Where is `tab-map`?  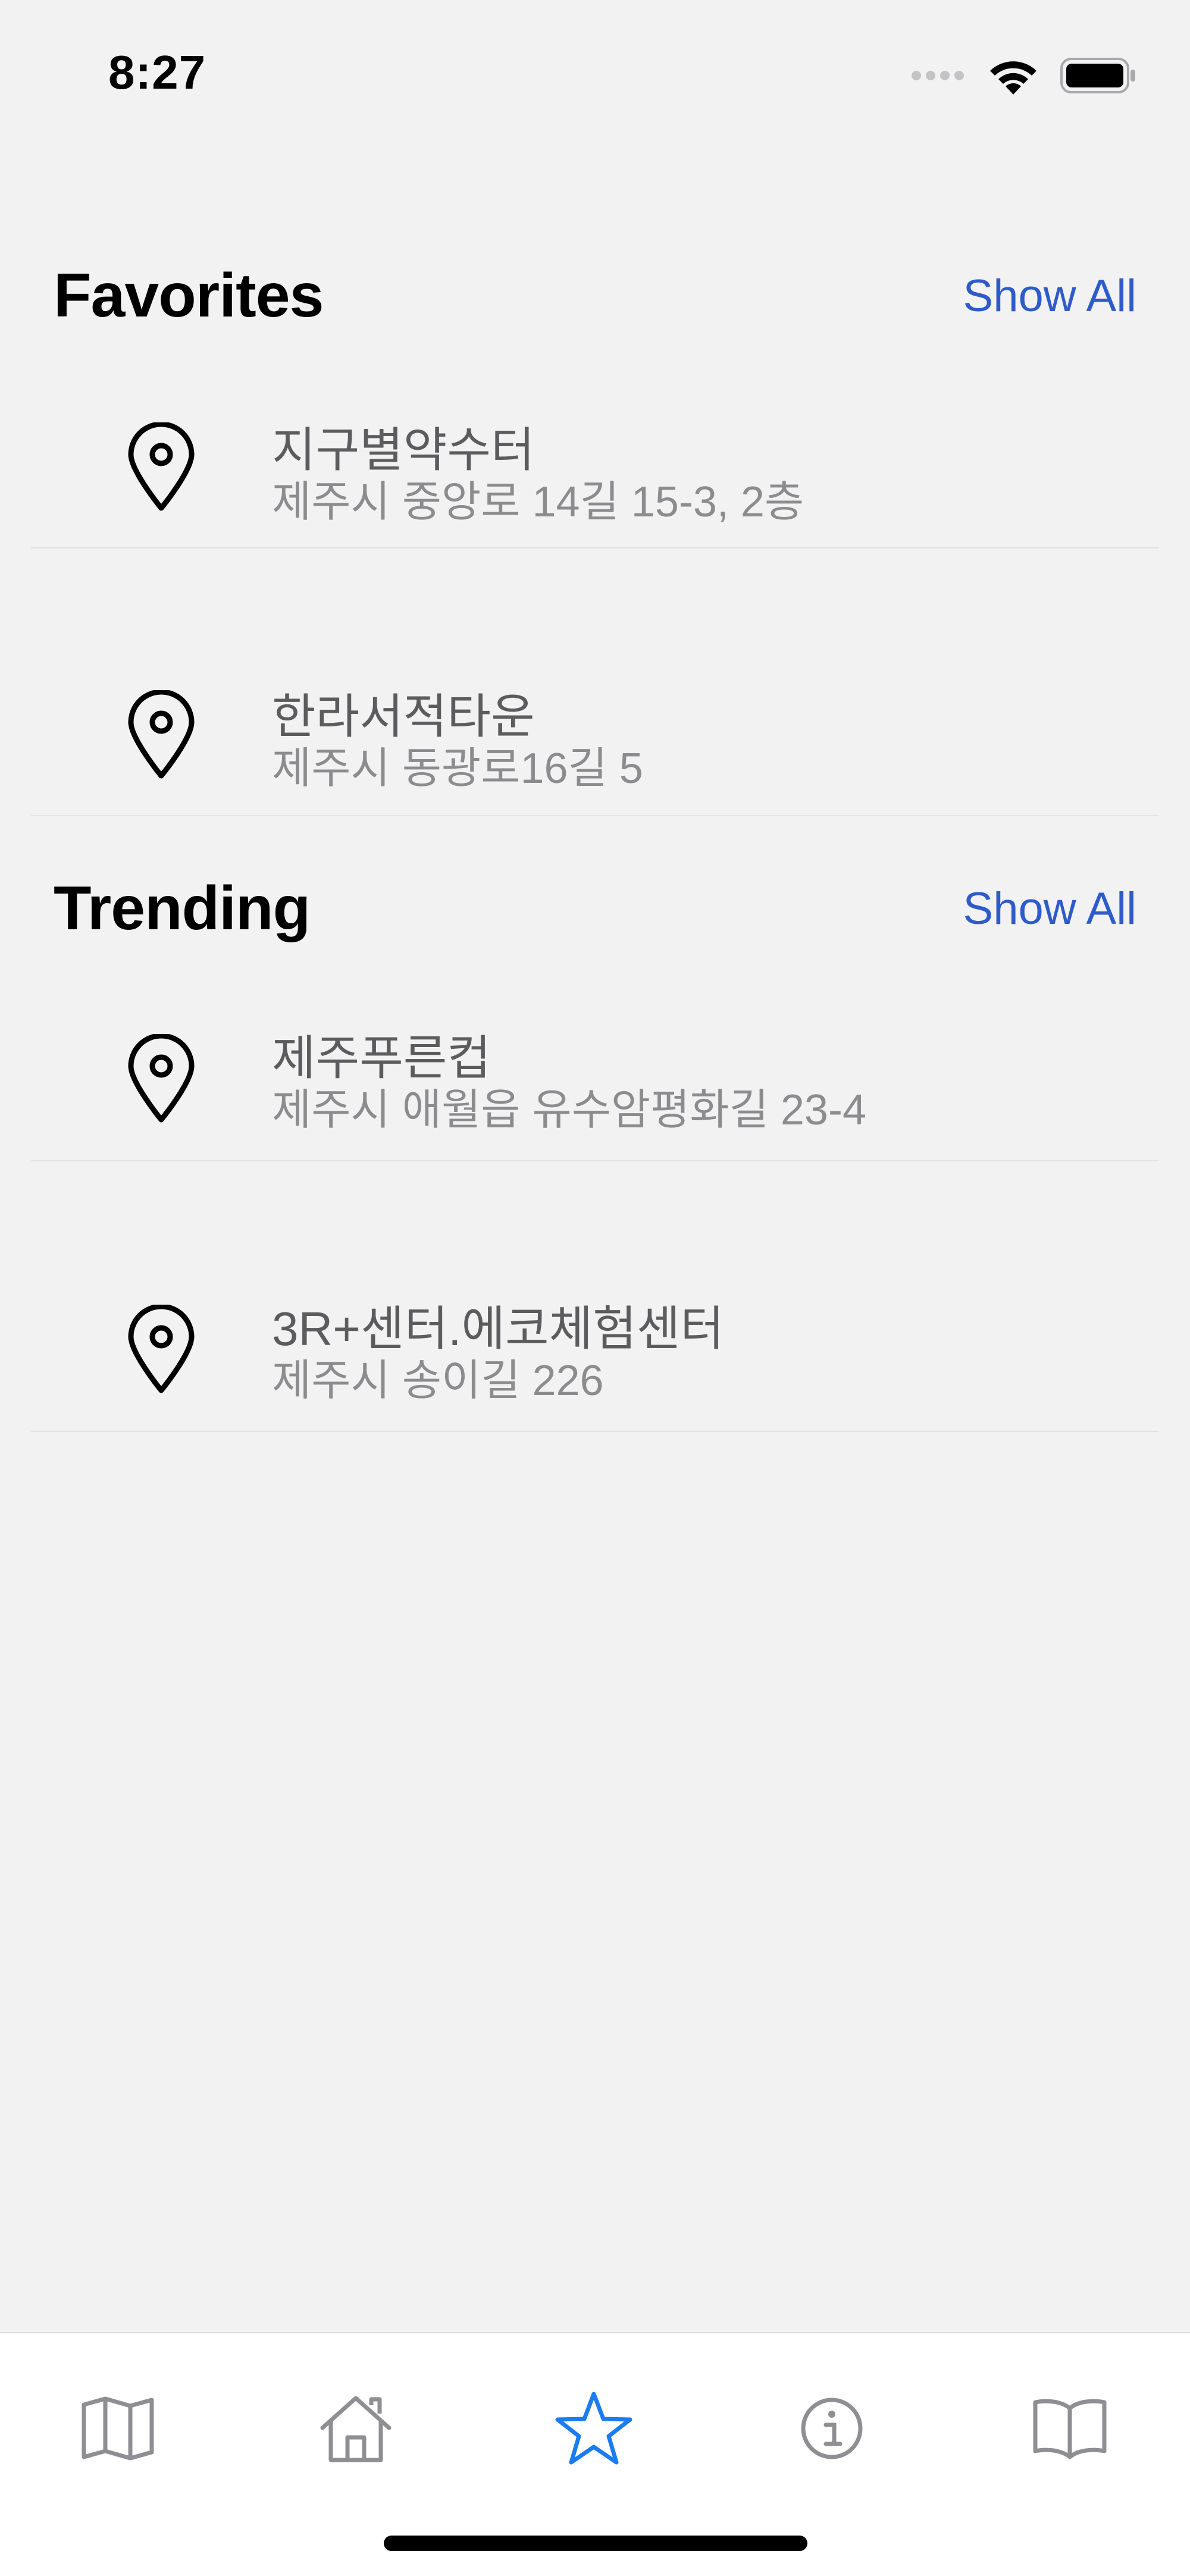
tab-map is located at coordinates (117, 2428).